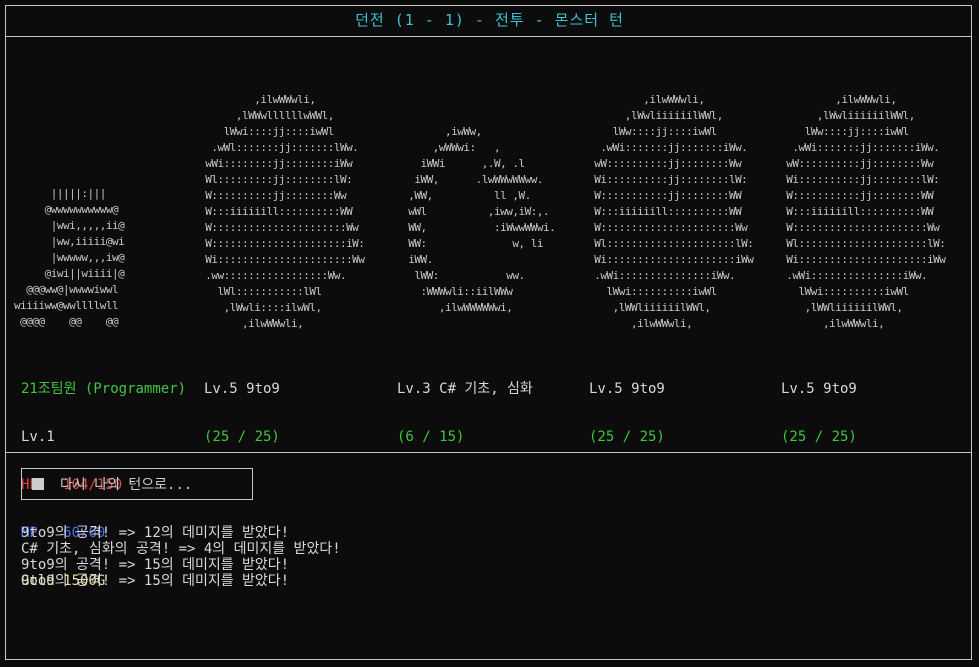 The width and height of the screenshot is (979, 667). Describe the element at coordinates (489, 20) in the screenshot. I see `screen-title: 던전 (1 - 1) - 전투 - 몬스터 턴` at that location.